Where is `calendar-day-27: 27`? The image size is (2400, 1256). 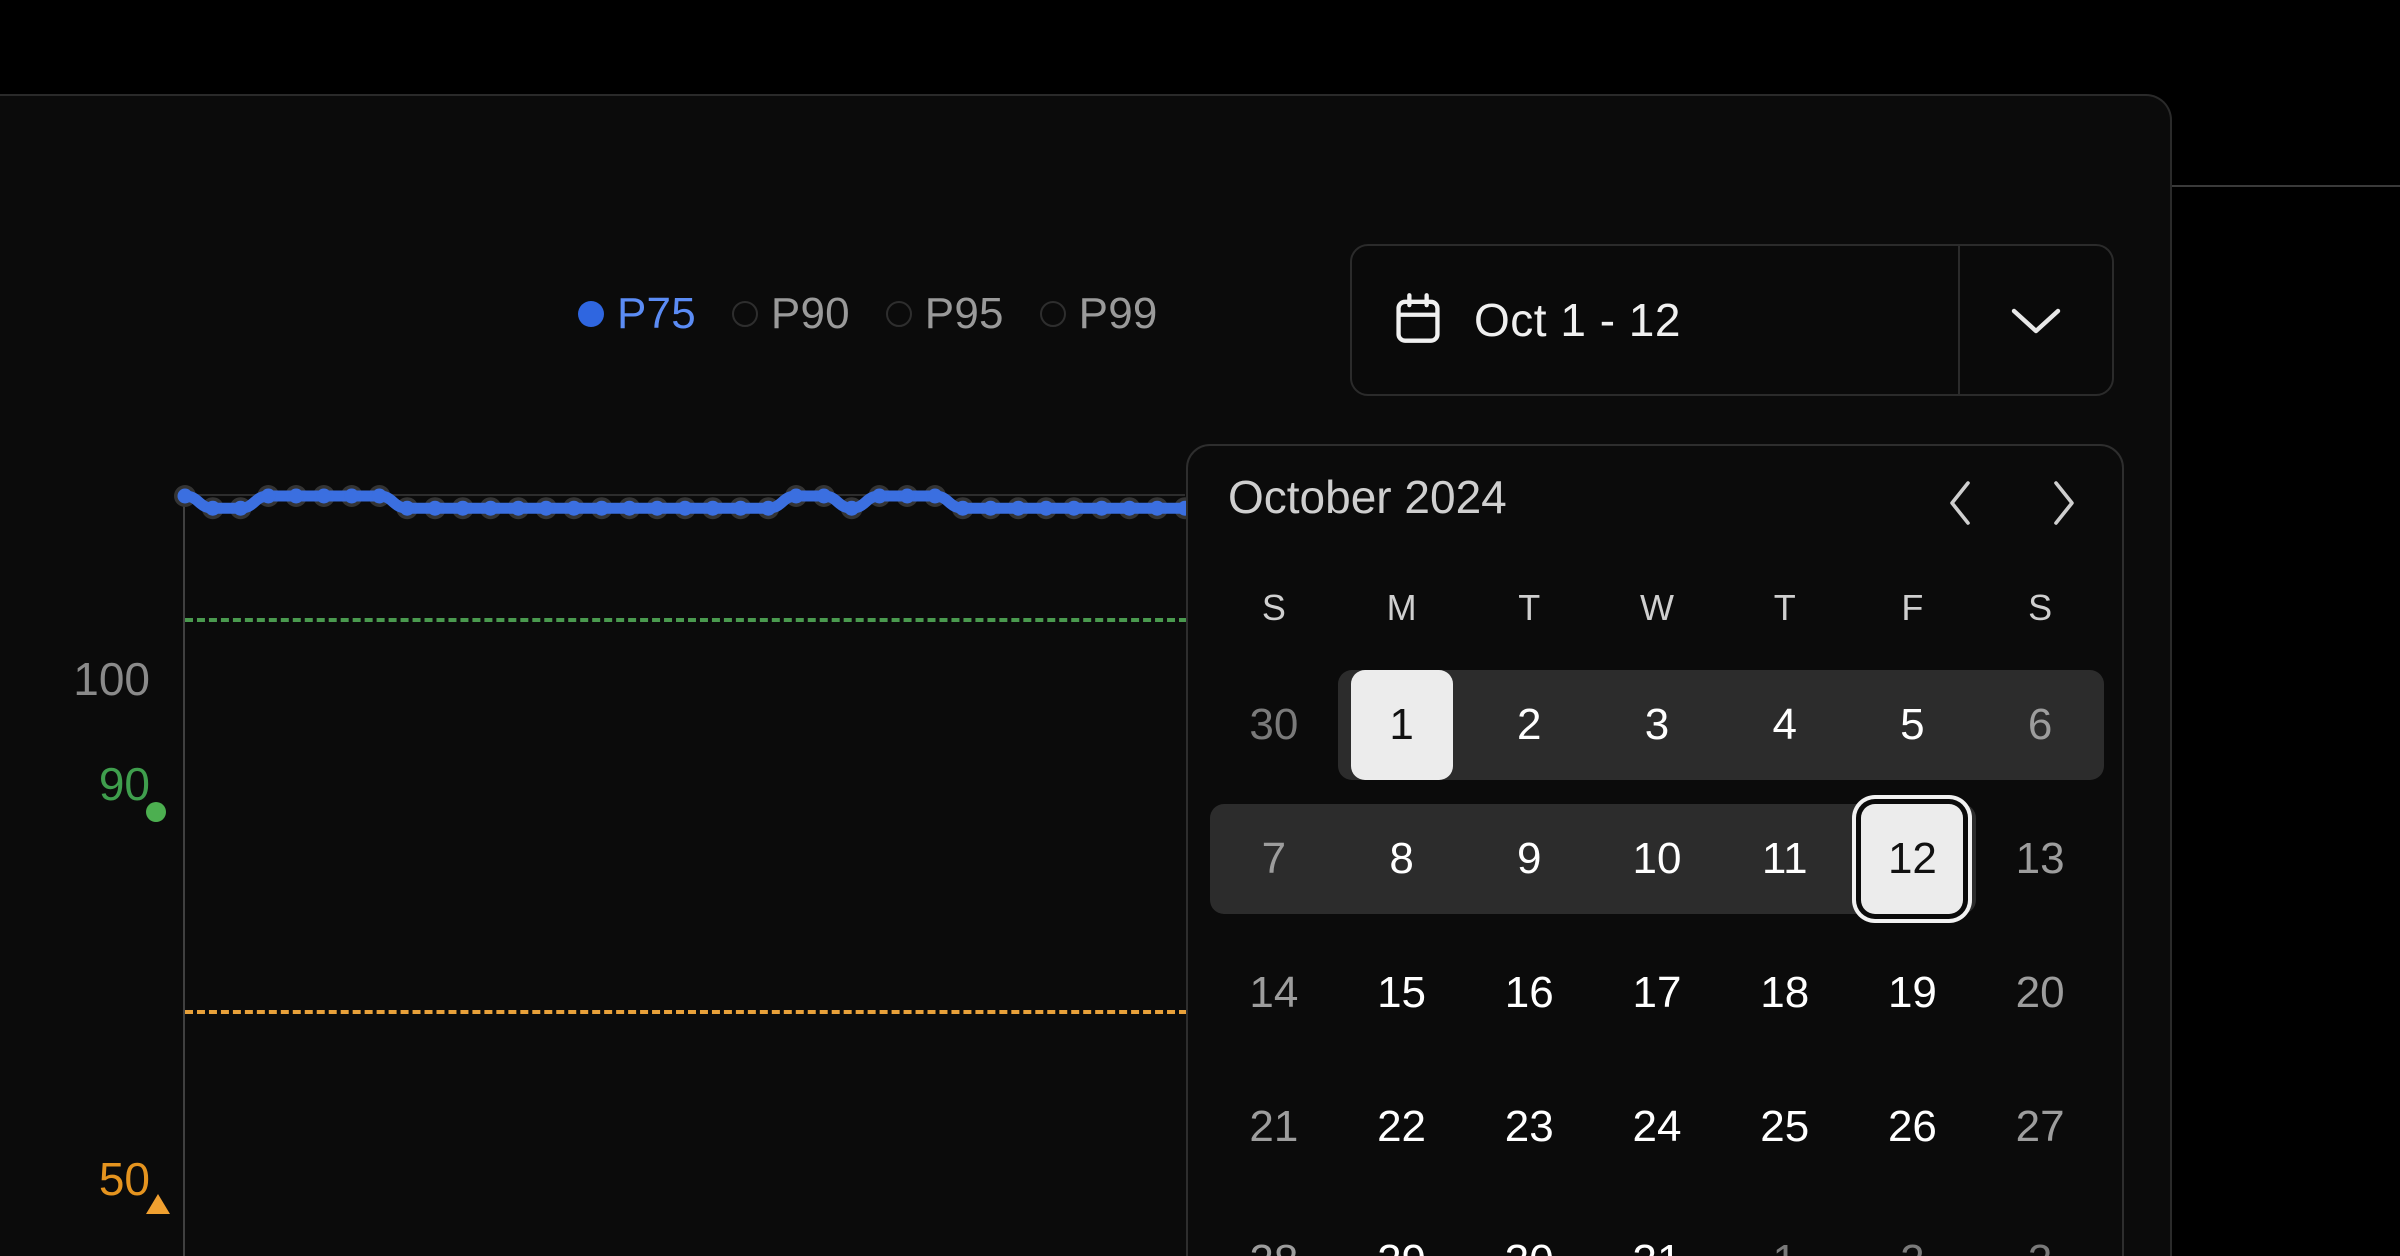
calendar-day-27: 27 is located at coordinates (2040, 1127).